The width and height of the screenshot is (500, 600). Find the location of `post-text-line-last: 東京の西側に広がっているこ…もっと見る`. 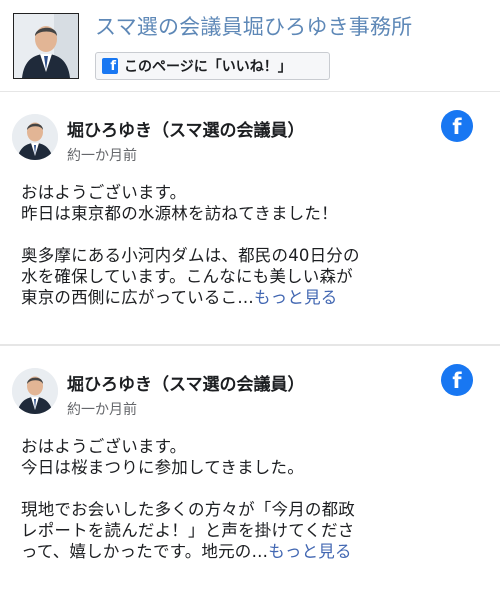

post-text-line-last: 東京の西側に広がっているこ…もっと見る is located at coordinates (241, 297).